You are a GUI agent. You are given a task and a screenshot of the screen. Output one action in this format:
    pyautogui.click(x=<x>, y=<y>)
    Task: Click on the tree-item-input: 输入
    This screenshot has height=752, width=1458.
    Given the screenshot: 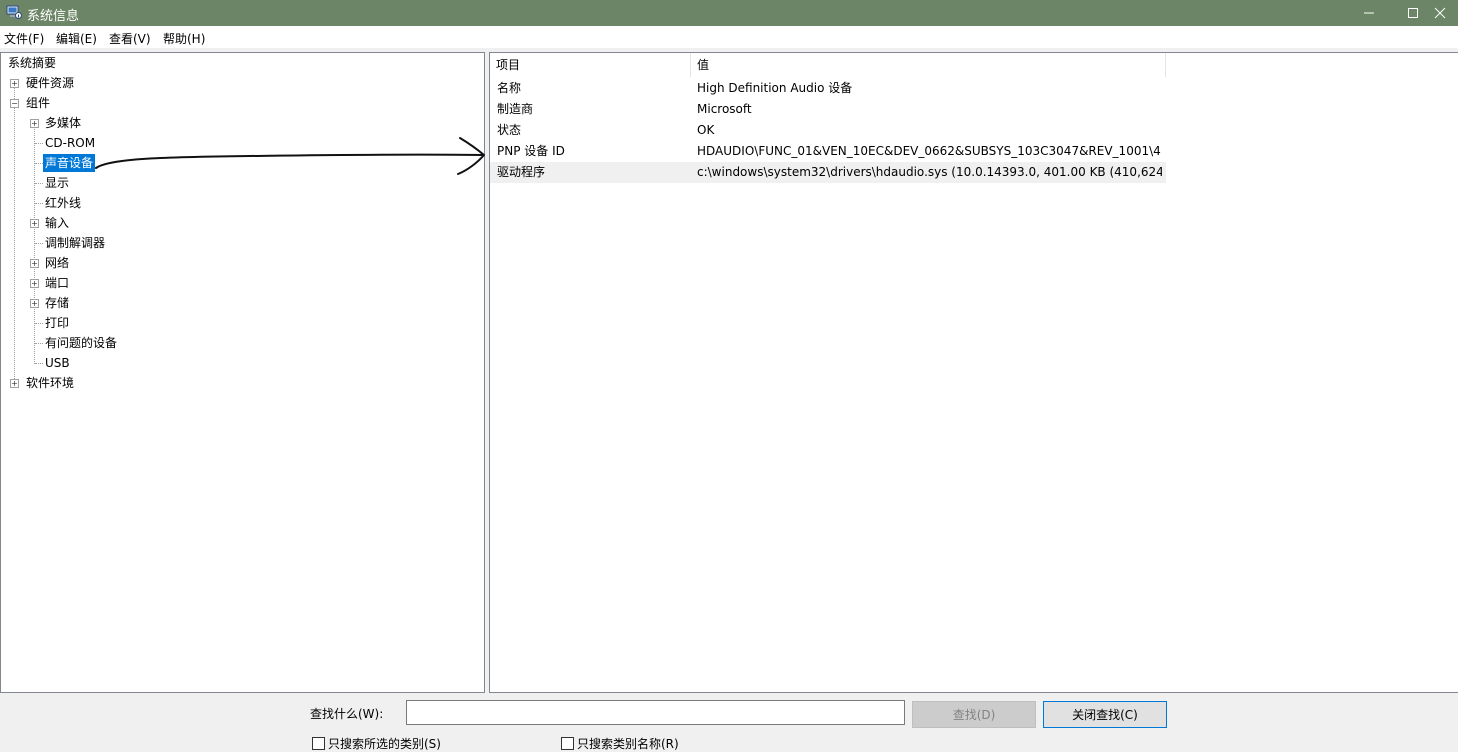 What is the action you would take?
    pyautogui.click(x=57, y=223)
    